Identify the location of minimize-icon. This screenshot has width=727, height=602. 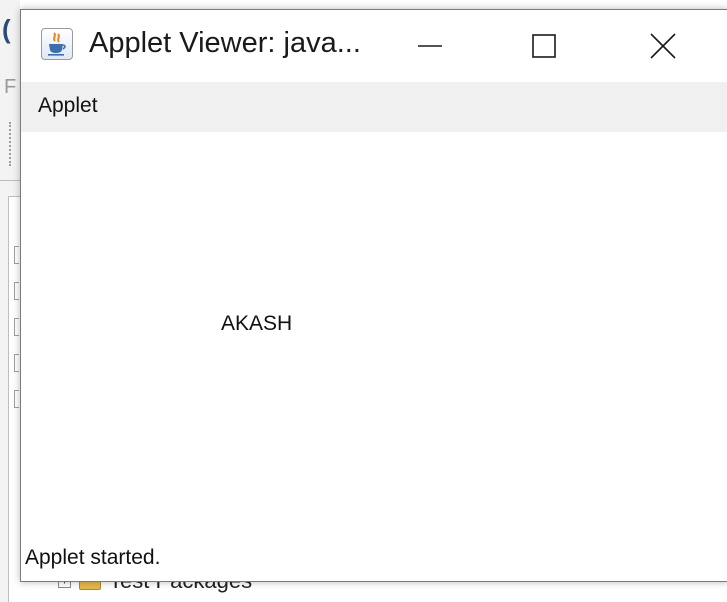
(430, 46).